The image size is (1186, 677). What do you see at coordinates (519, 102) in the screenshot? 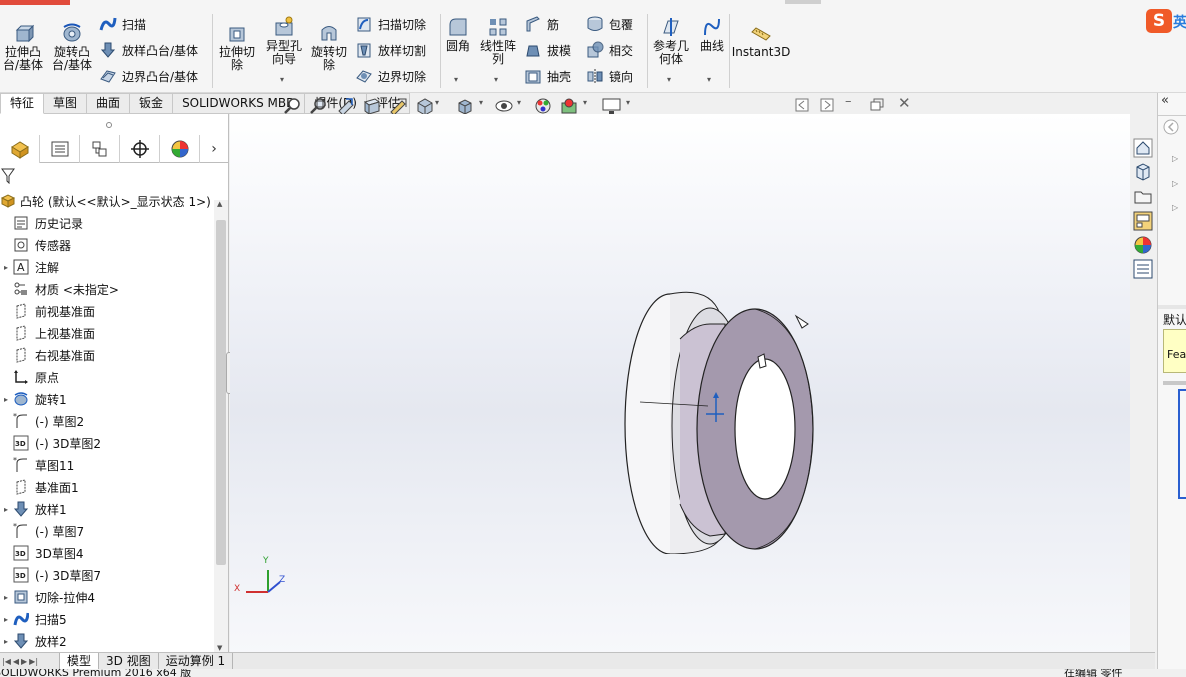
I see `hide-show-dropdown-icon: ▾` at bounding box center [519, 102].